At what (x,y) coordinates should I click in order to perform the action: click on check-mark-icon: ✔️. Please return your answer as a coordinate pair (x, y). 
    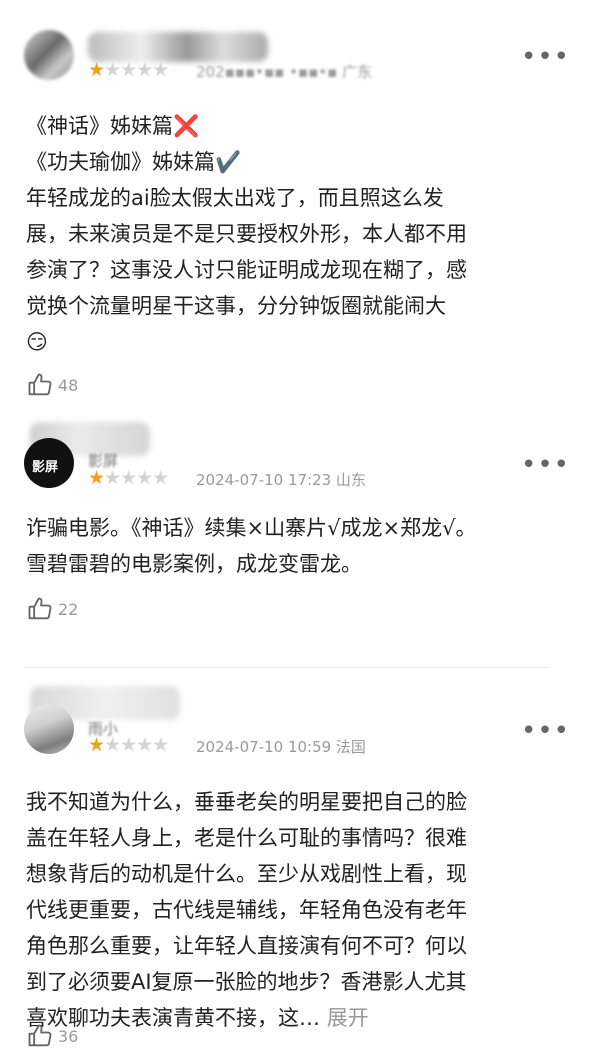
    Looking at the image, I should click on (228, 162).